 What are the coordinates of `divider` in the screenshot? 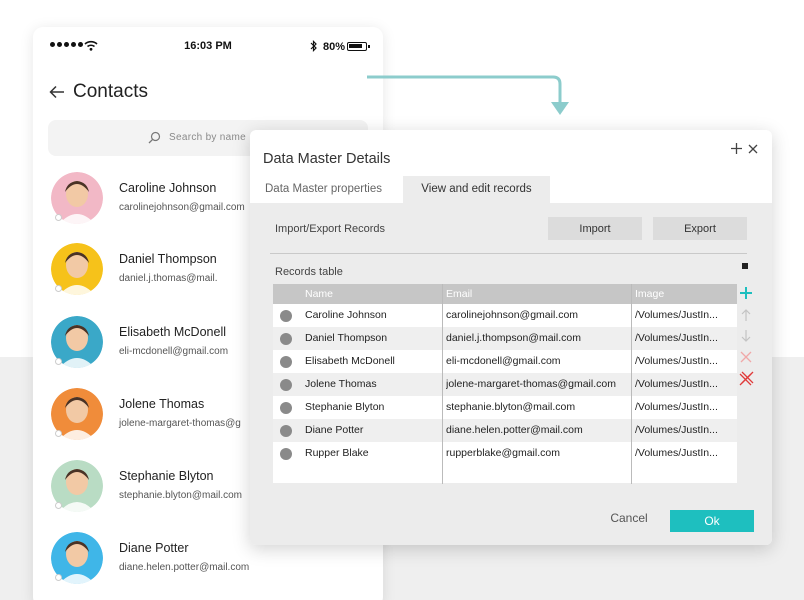 It's located at (508, 253).